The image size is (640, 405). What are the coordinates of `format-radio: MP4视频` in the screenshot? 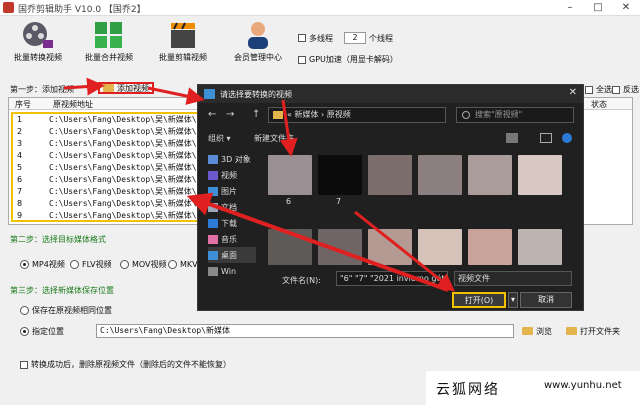 It's located at (42, 264).